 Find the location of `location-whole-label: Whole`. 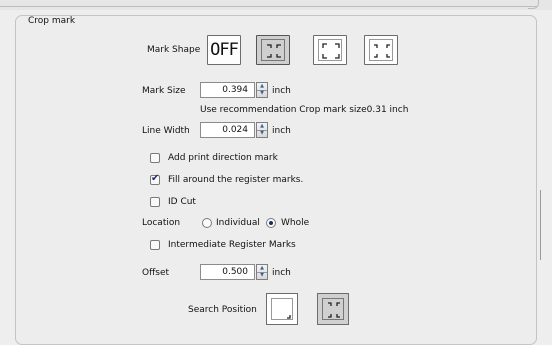

location-whole-label: Whole is located at coordinates (295, 223).